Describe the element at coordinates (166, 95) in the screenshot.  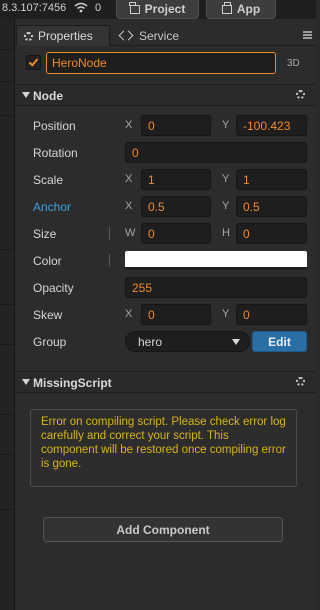
I see `node-section-header: Node` at that location.